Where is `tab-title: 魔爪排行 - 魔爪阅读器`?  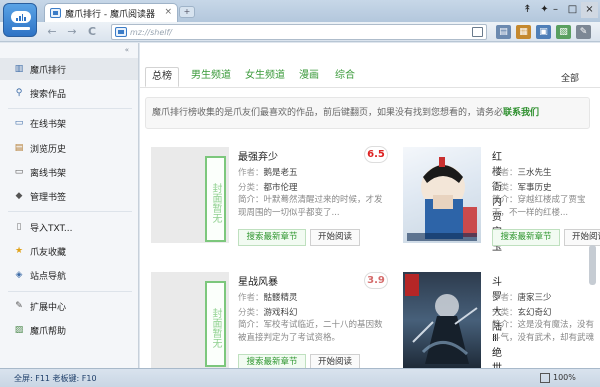 tab-title: 魔爪排行 - 魔爪阅读器 is located at coordinates (110, 14).